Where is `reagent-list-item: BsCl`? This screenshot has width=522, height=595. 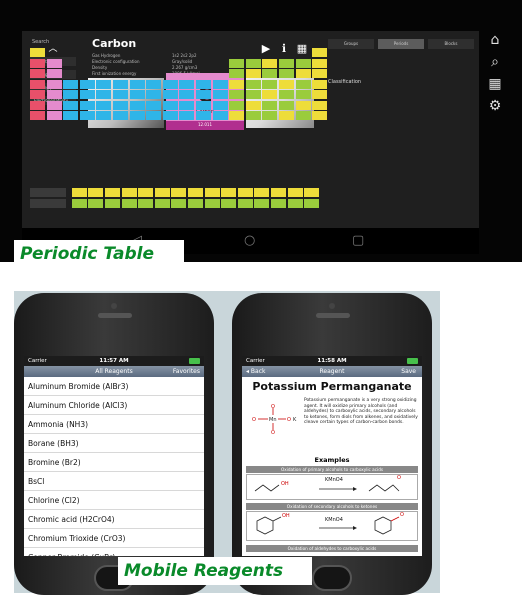 reagent-list-item: BsCl is located at coordinates (114, 481).